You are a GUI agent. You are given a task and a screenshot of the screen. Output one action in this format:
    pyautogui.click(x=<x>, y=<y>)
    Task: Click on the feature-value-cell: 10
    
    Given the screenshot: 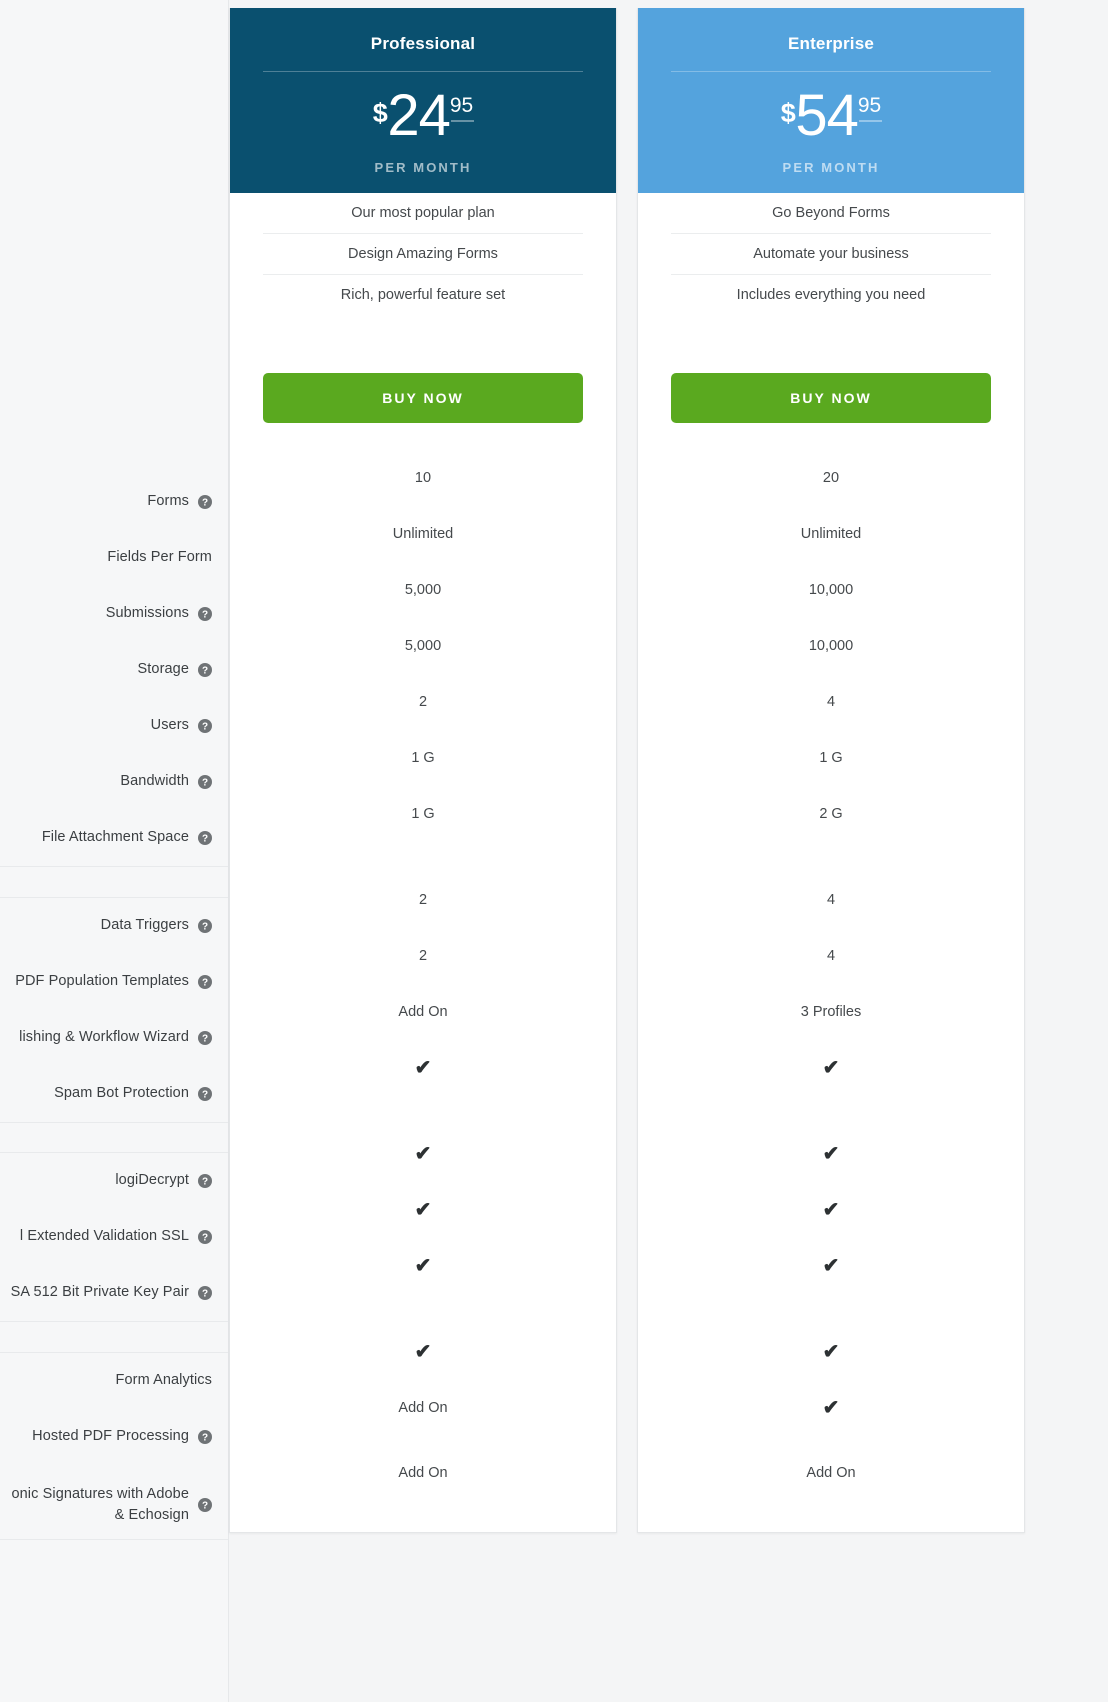 What is the action you would take?
    pyautogui.click(x=423, y=478)
    